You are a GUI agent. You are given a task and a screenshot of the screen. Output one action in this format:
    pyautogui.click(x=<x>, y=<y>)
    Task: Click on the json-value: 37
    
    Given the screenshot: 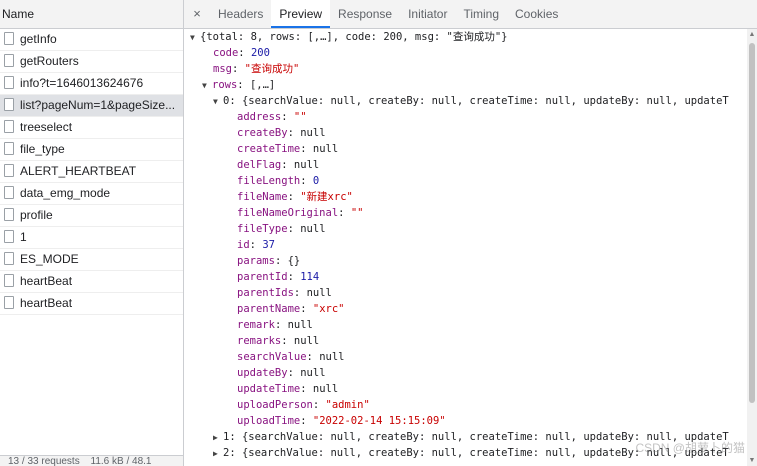 What is the action you would take?
    pyautogui.click(x=268, y=245)
    